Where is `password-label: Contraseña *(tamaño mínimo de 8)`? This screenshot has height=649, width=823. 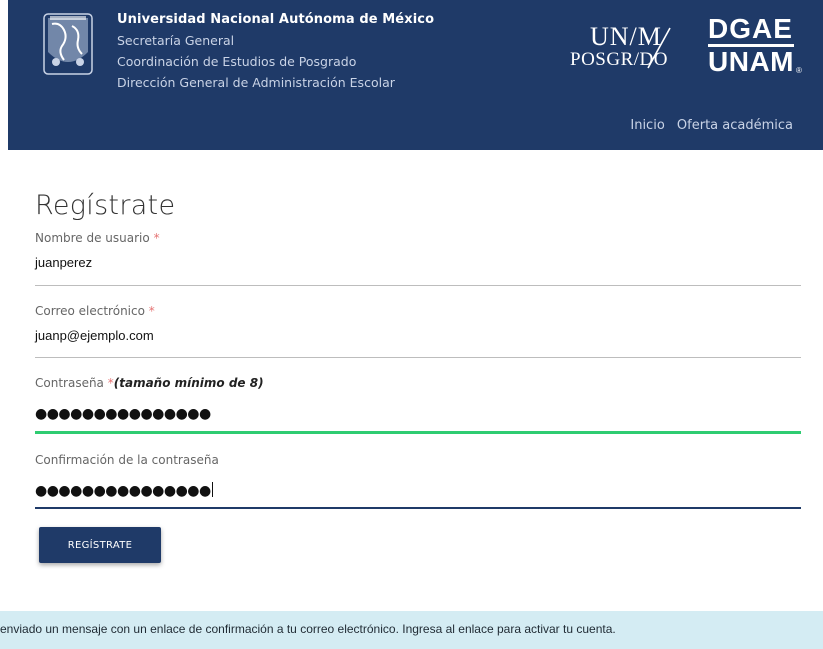 password-label: Contraseña *(tamaño mínimo de 8) is located at coordinates (149, 383).